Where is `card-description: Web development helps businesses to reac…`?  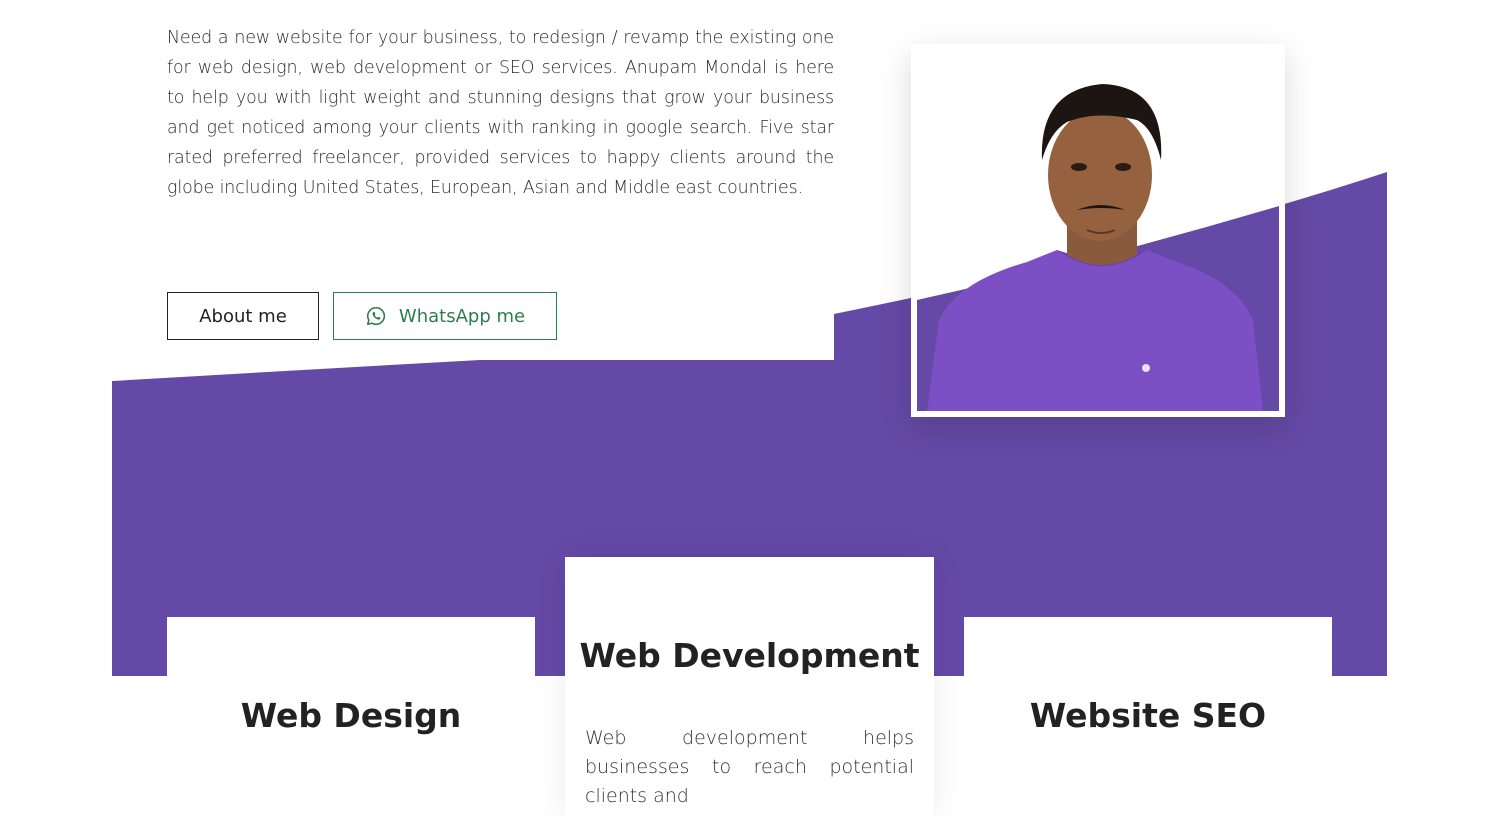
card-description: Web development helps businesses to reac… is located at coordinates (749, 767).